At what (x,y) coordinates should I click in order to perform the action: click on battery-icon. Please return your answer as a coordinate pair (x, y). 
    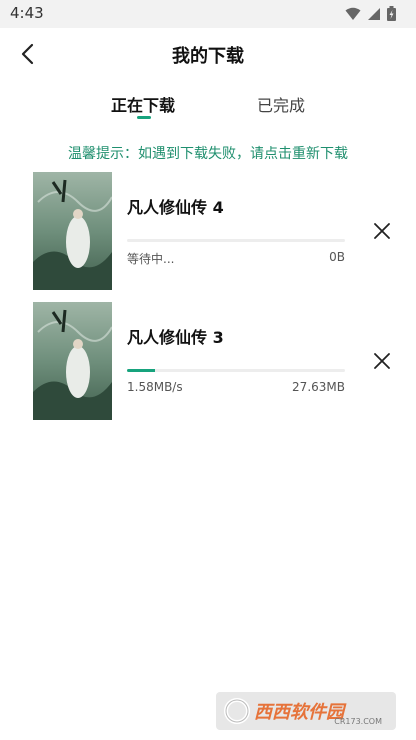
    Looking at the image, I should click on (391, 13).